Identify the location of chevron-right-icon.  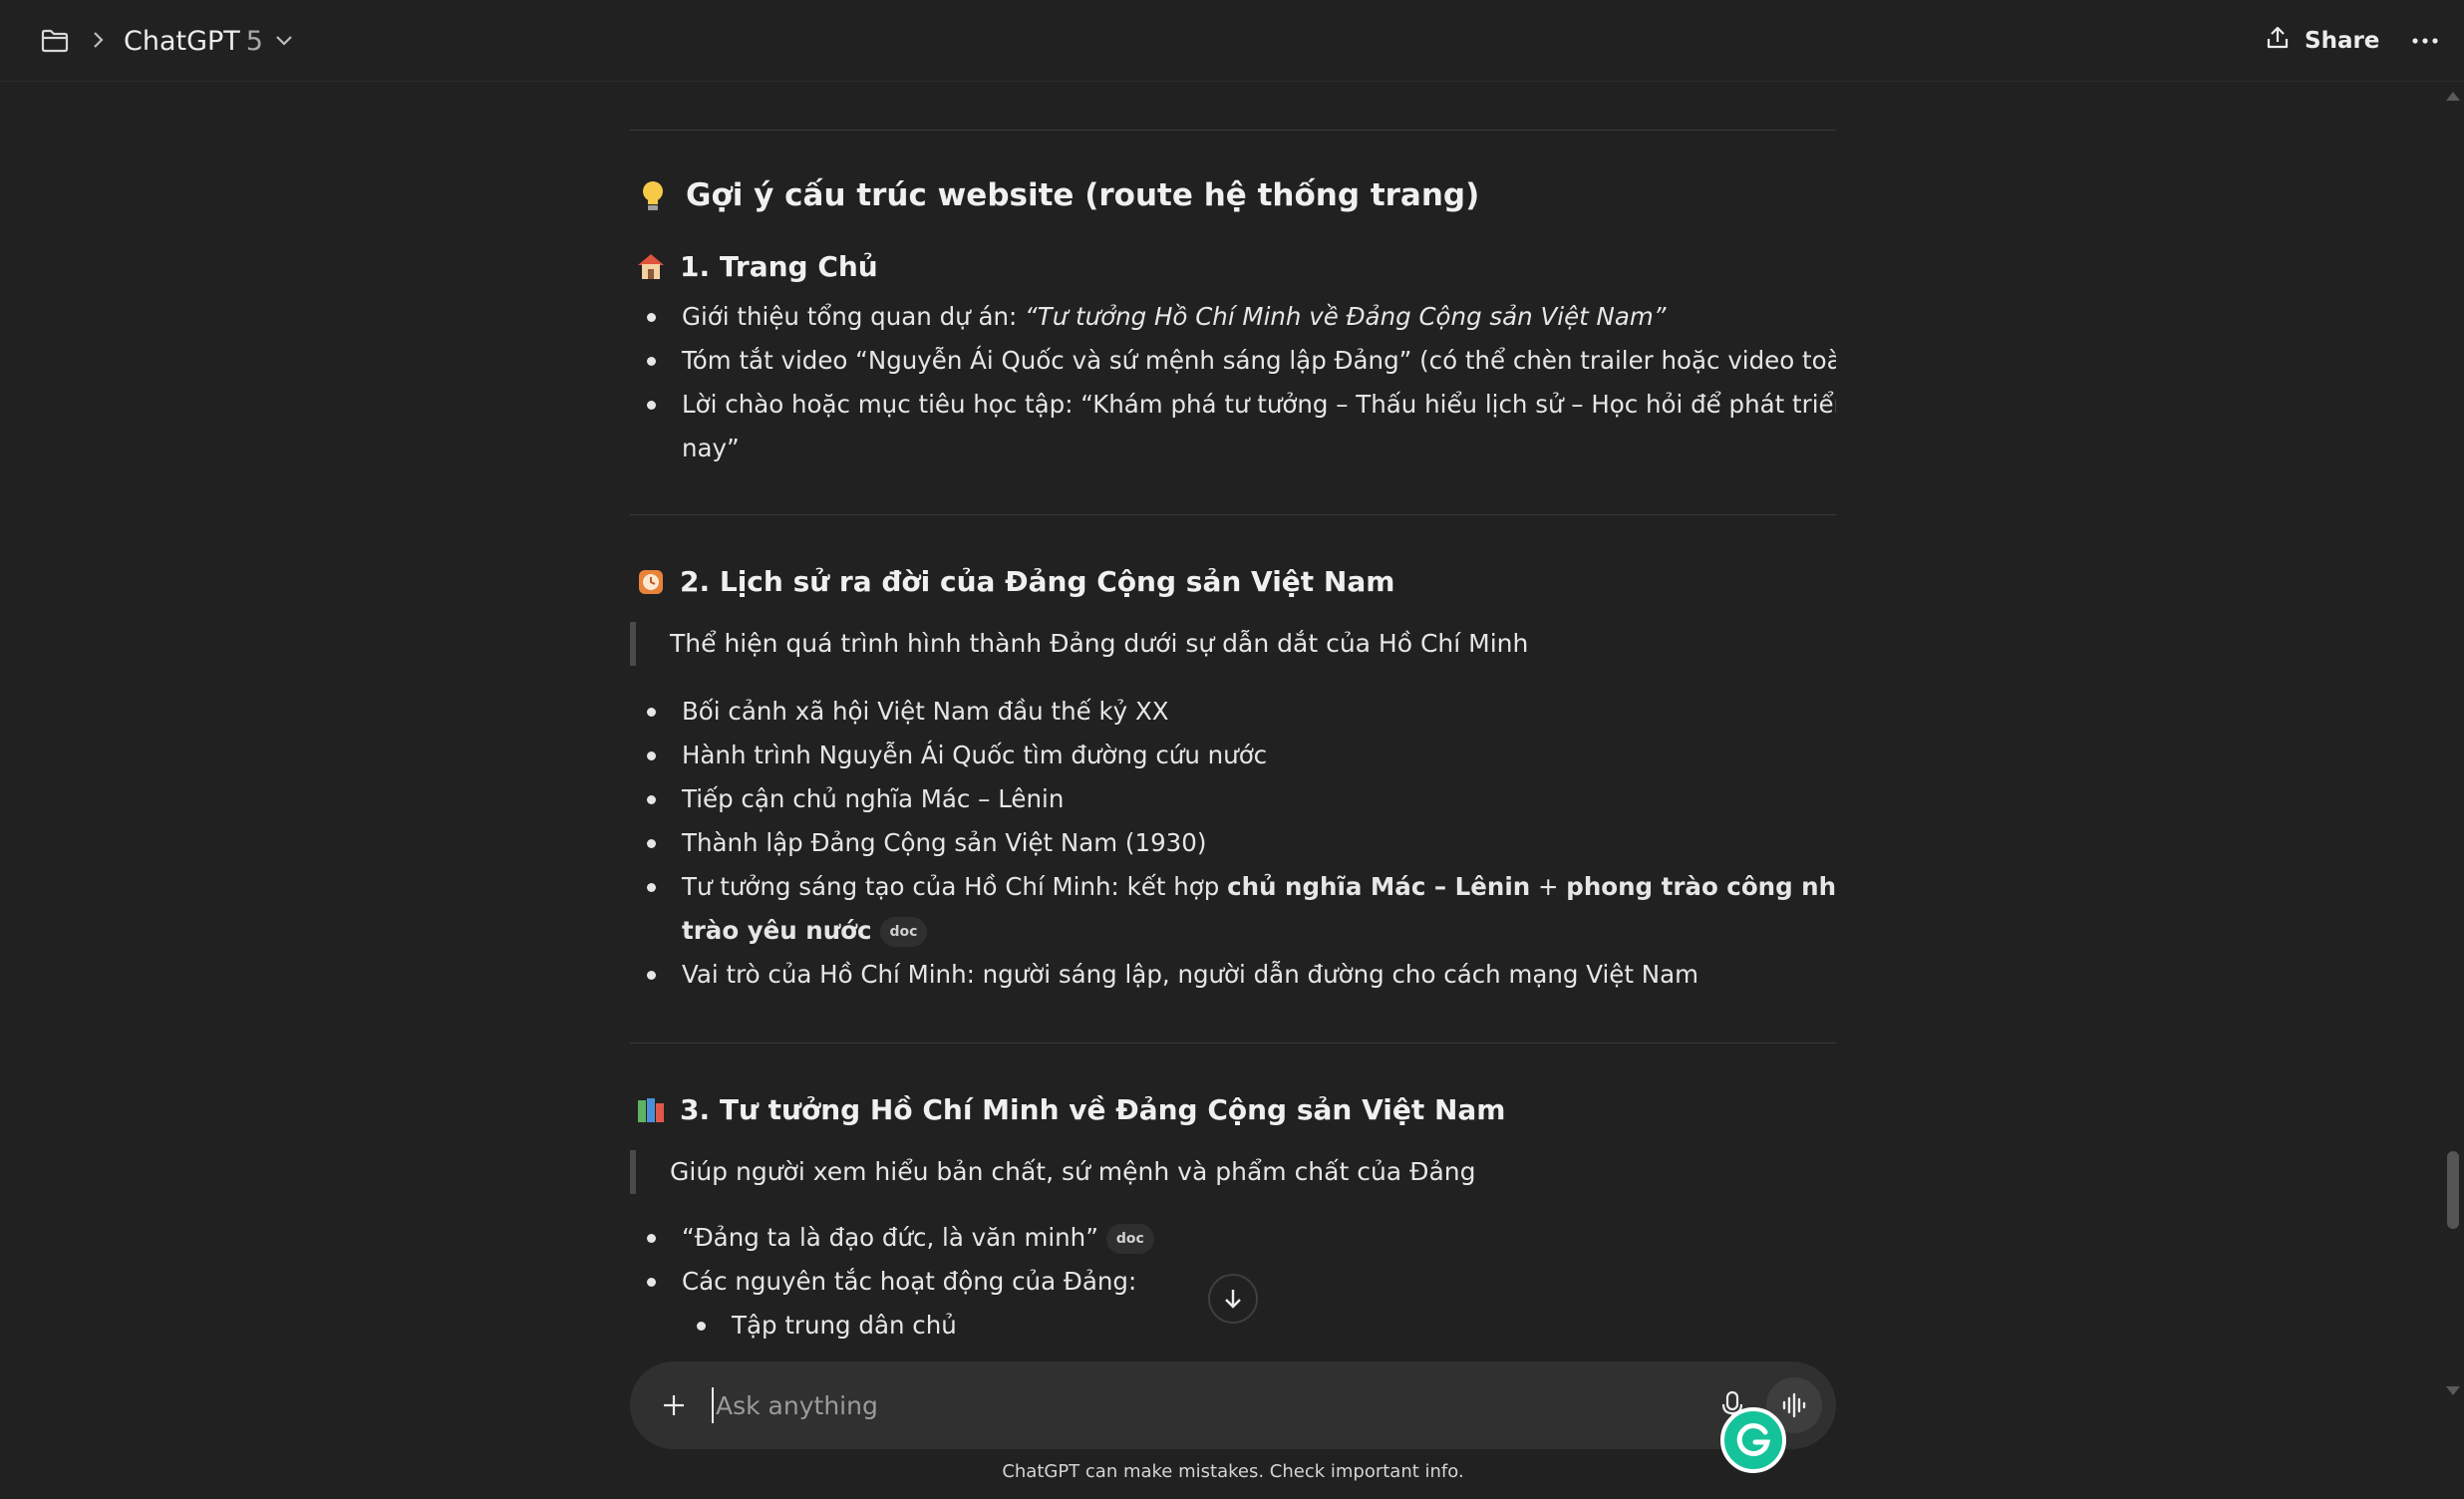
(98, 40).